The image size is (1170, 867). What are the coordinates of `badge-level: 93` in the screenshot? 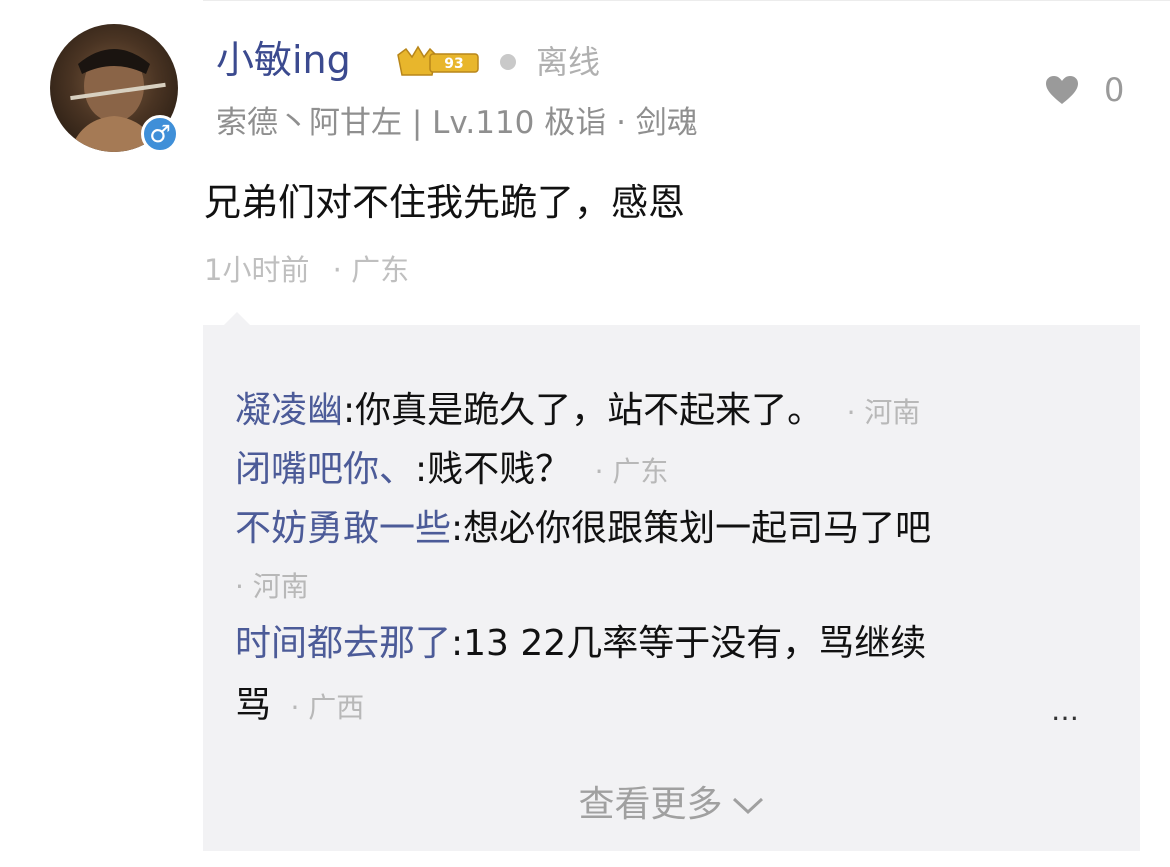 It's located at (453, 64).